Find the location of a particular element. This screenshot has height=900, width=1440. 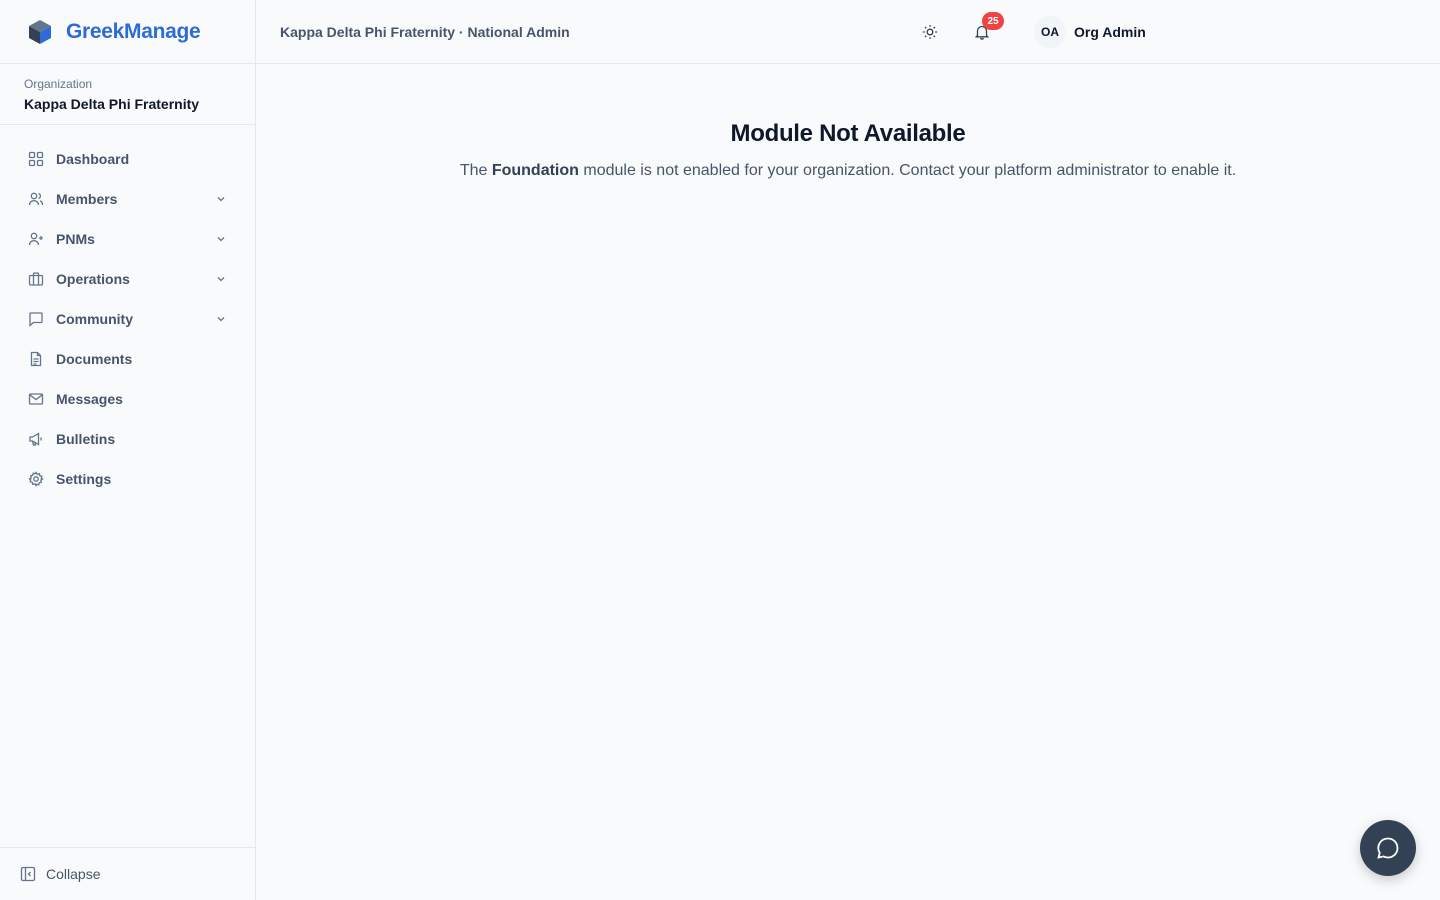

theme-toggle-button is located at coordinates (930, 32).